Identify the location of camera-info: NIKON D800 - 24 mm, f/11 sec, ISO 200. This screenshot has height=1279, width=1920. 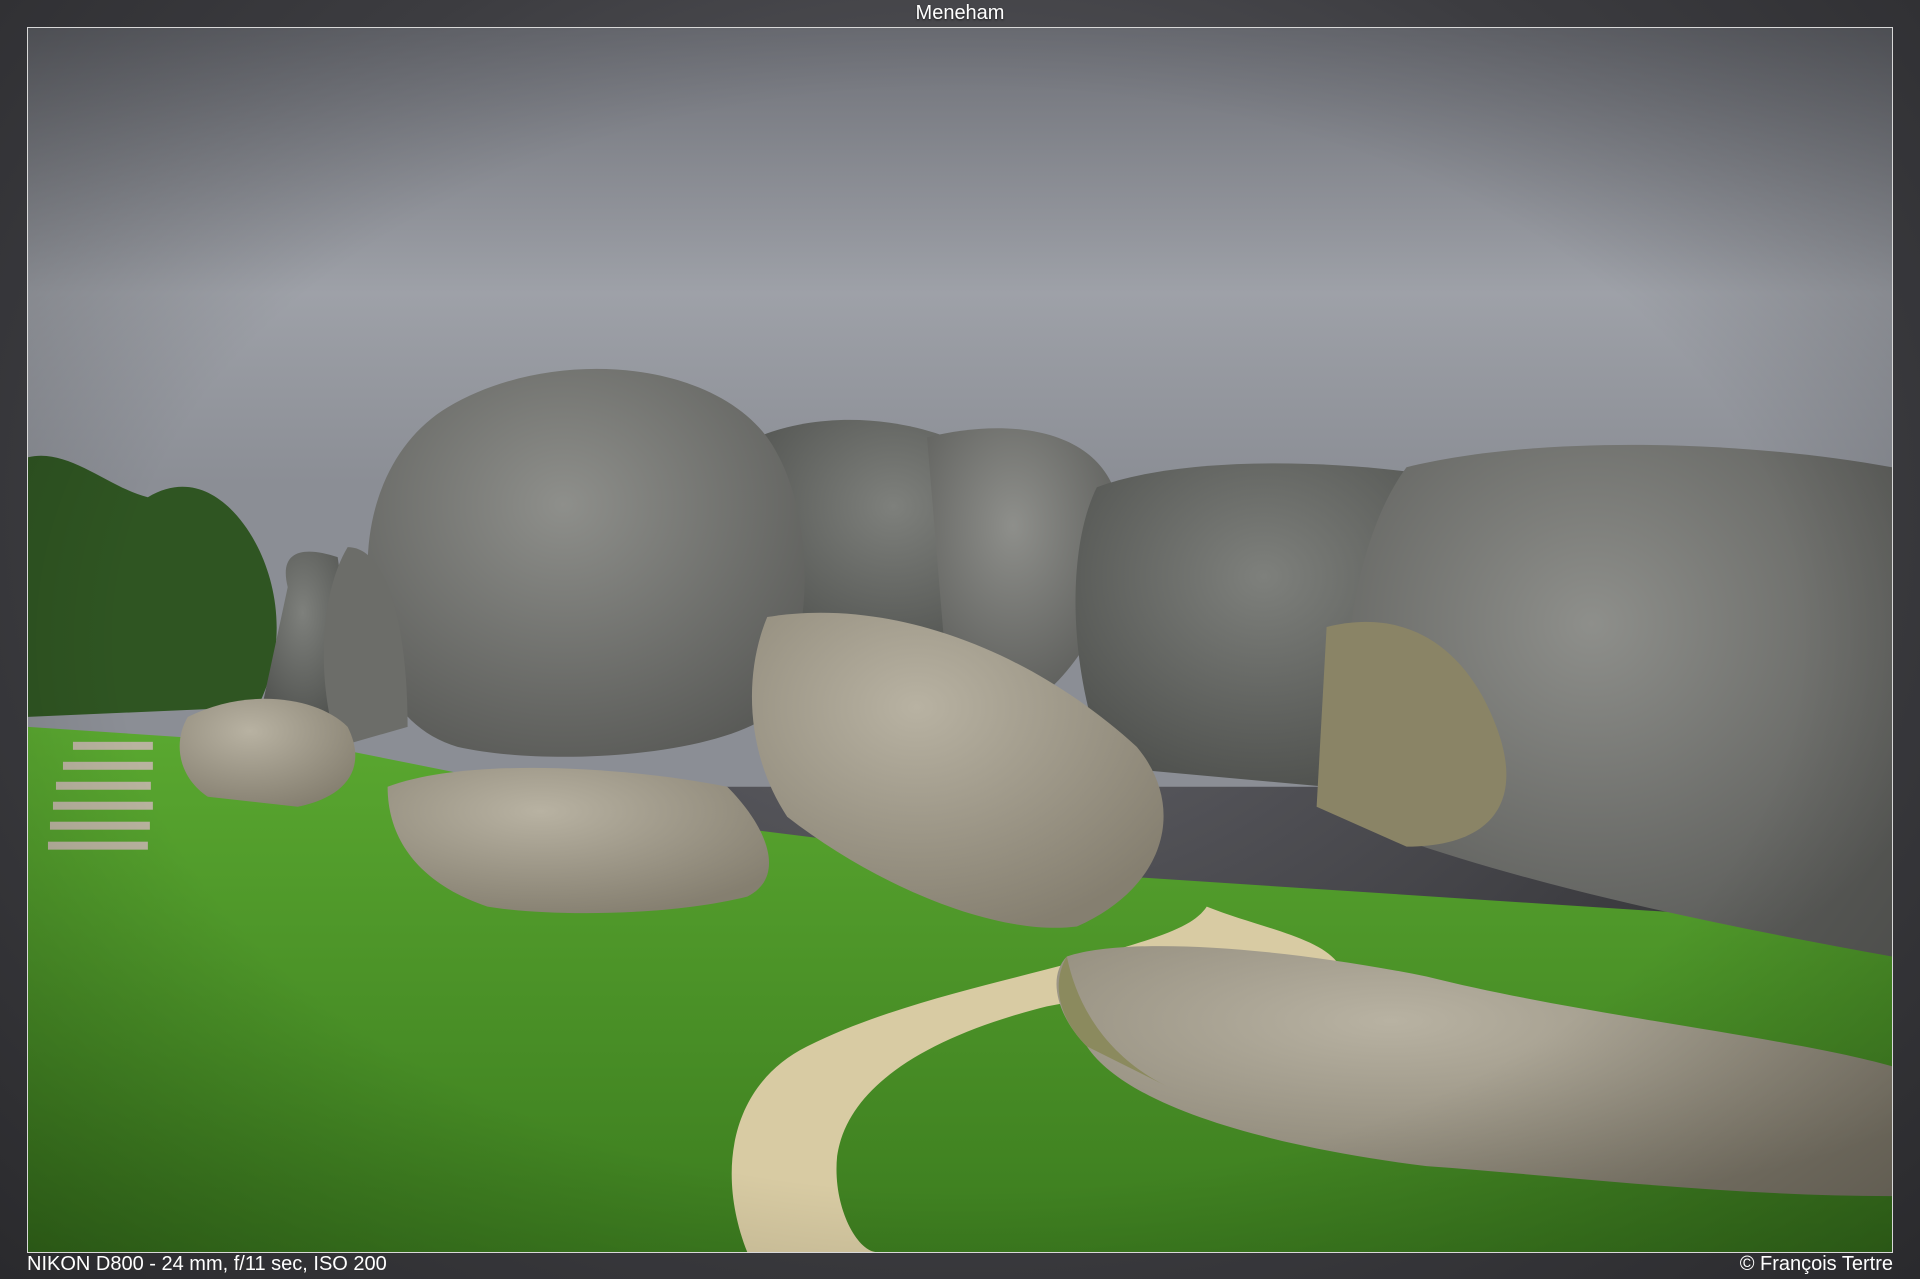
(207, 1264).